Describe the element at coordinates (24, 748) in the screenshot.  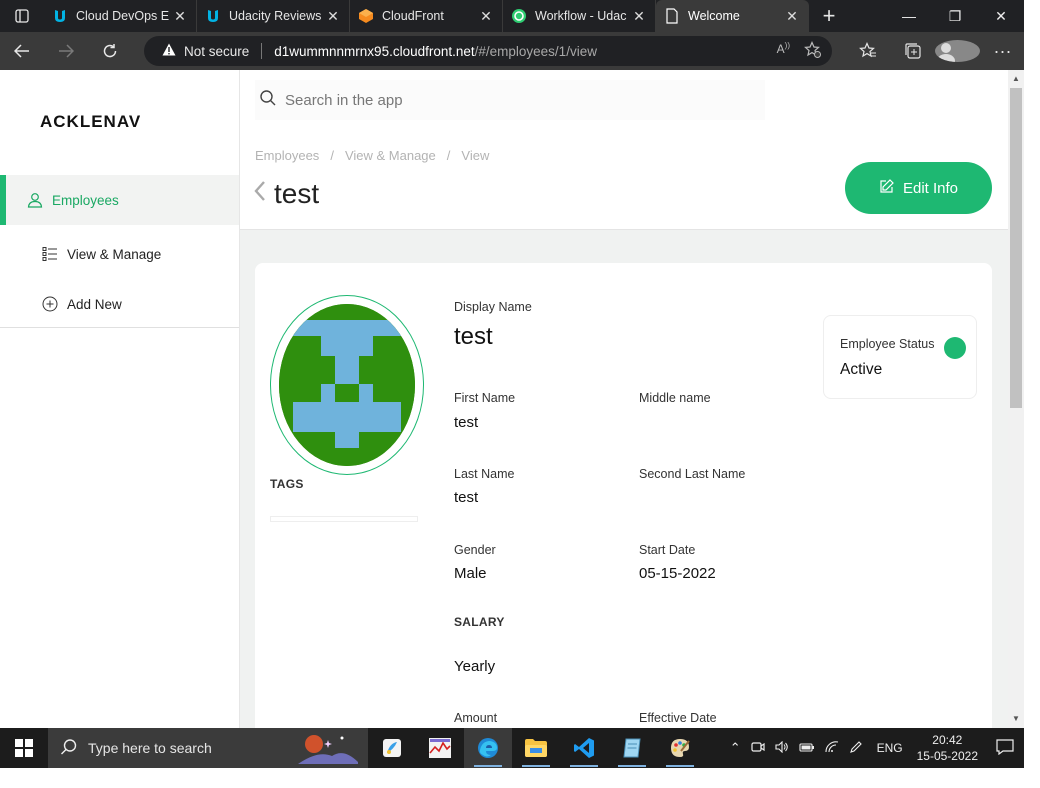
I see `windows-start-icon` at that location.